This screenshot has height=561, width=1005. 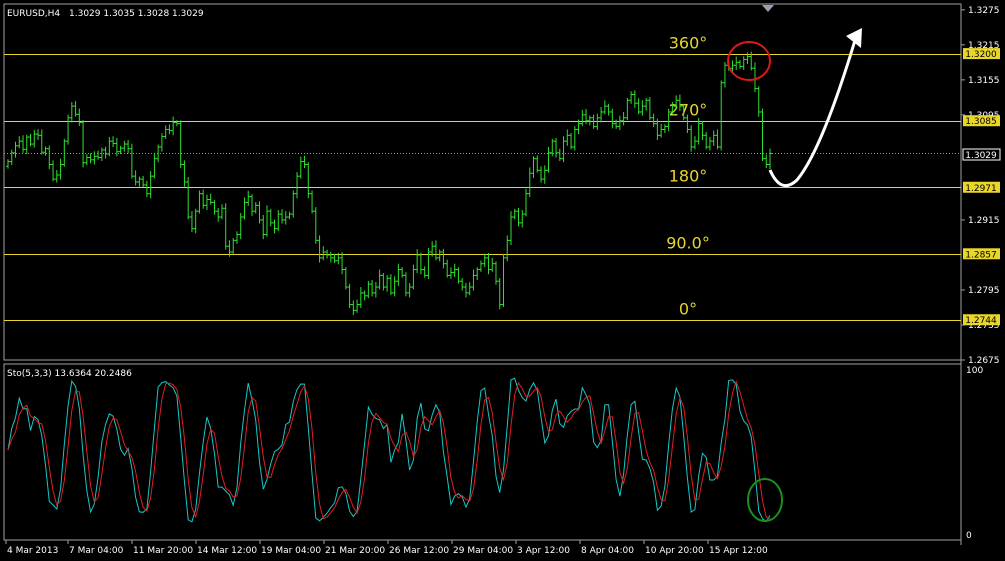 What do you see at coordinates (136, 14) in the screenshot?
I see `ohlc-readout: 1.3029 1.3035 1.3028 1.3029` at bounding box center [136, 14].